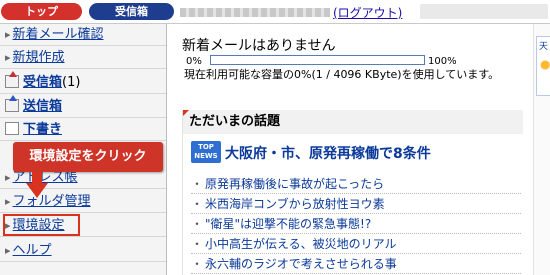 This screenshot has height=275, width=550. I want to click on sidebar-item-sent: 送信箱, so click(83, 106).